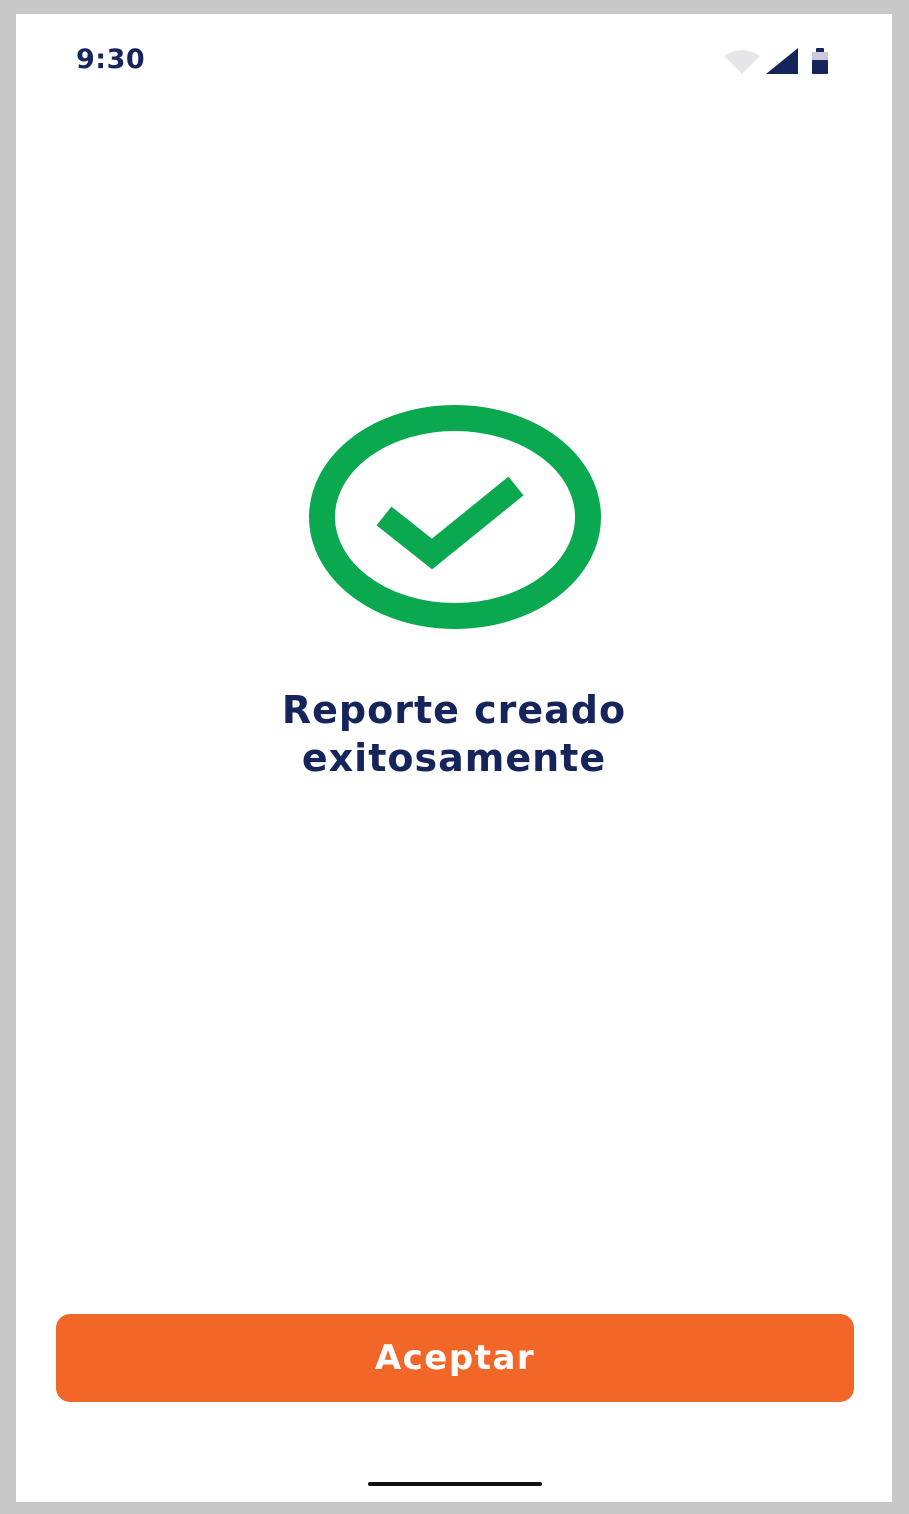 The width and height of the screenshot is (909, 1514). I want to click on cellular-signal-icon, so click(782, 61).